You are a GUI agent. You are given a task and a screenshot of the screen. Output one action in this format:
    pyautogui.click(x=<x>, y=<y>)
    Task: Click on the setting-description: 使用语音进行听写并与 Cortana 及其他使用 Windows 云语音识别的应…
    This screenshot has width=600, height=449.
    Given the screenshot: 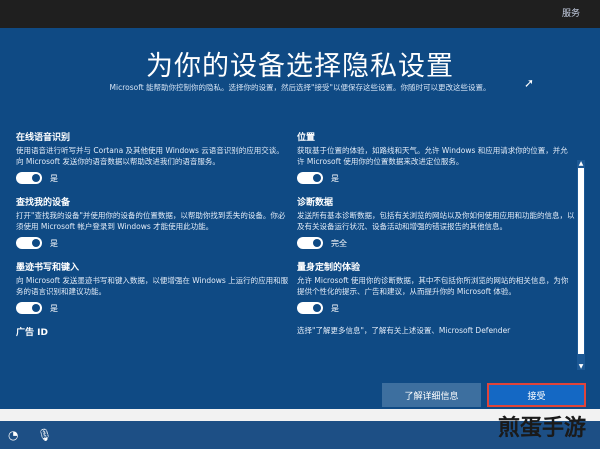 What is the action you would take?
    pyautogui.click(x=150, y=156)
    